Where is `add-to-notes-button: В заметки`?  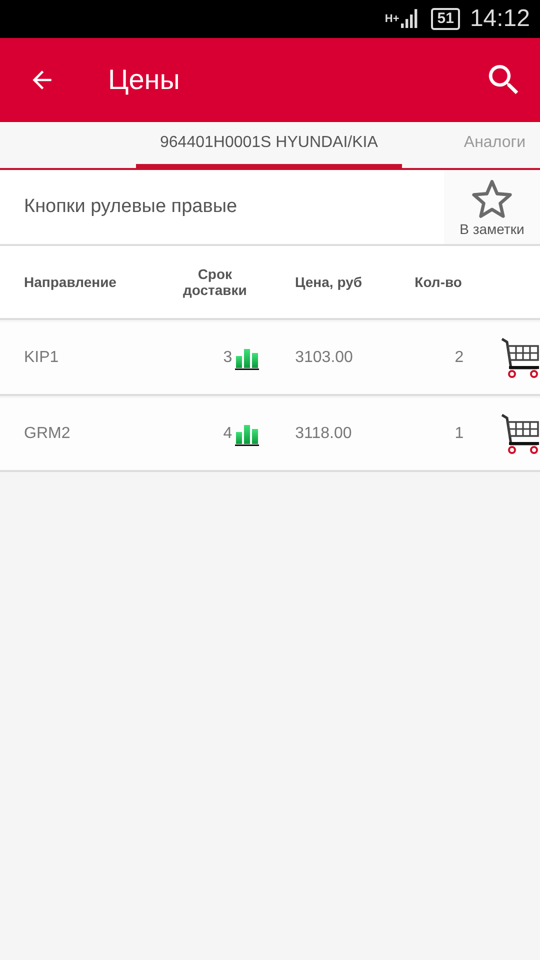
add-to-notes-button: В заметки is located at coordinates (492, 207).